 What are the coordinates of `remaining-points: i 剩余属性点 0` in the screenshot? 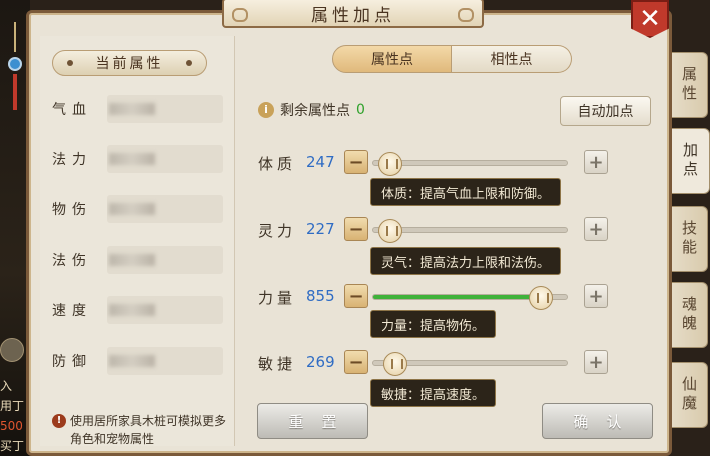 It's located at (311, 110).